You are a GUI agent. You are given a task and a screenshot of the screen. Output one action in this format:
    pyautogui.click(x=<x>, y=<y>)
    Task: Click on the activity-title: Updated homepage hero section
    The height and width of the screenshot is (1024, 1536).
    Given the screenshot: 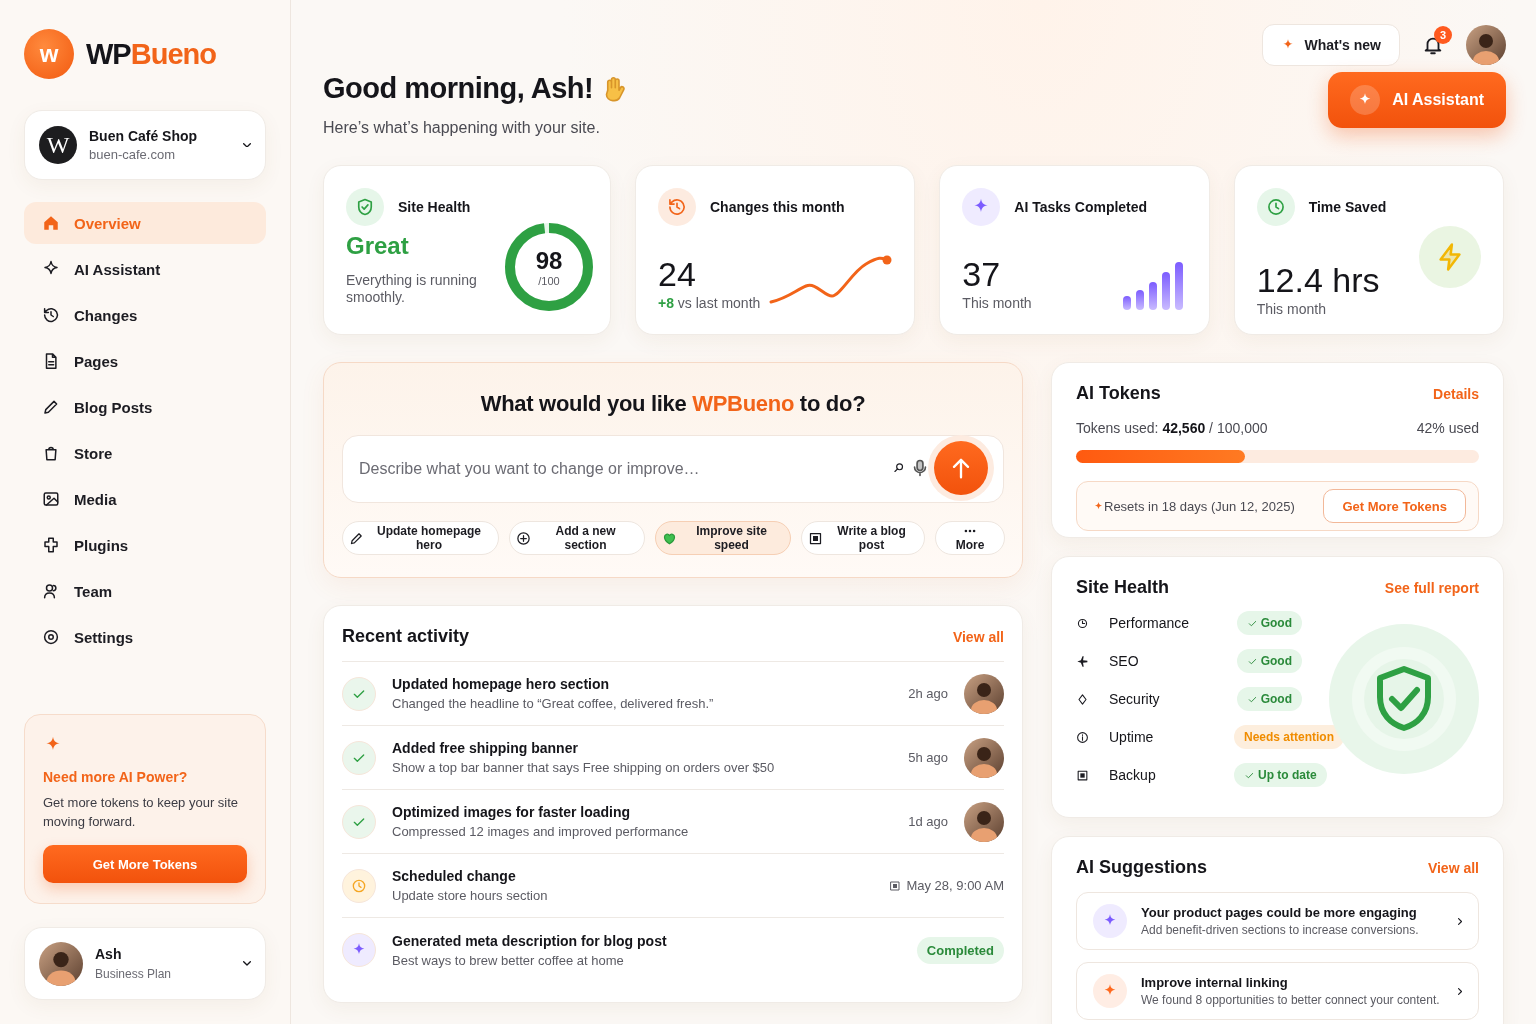 What is the action you would take?
    pyautogui.click(x=501, y=684)
    